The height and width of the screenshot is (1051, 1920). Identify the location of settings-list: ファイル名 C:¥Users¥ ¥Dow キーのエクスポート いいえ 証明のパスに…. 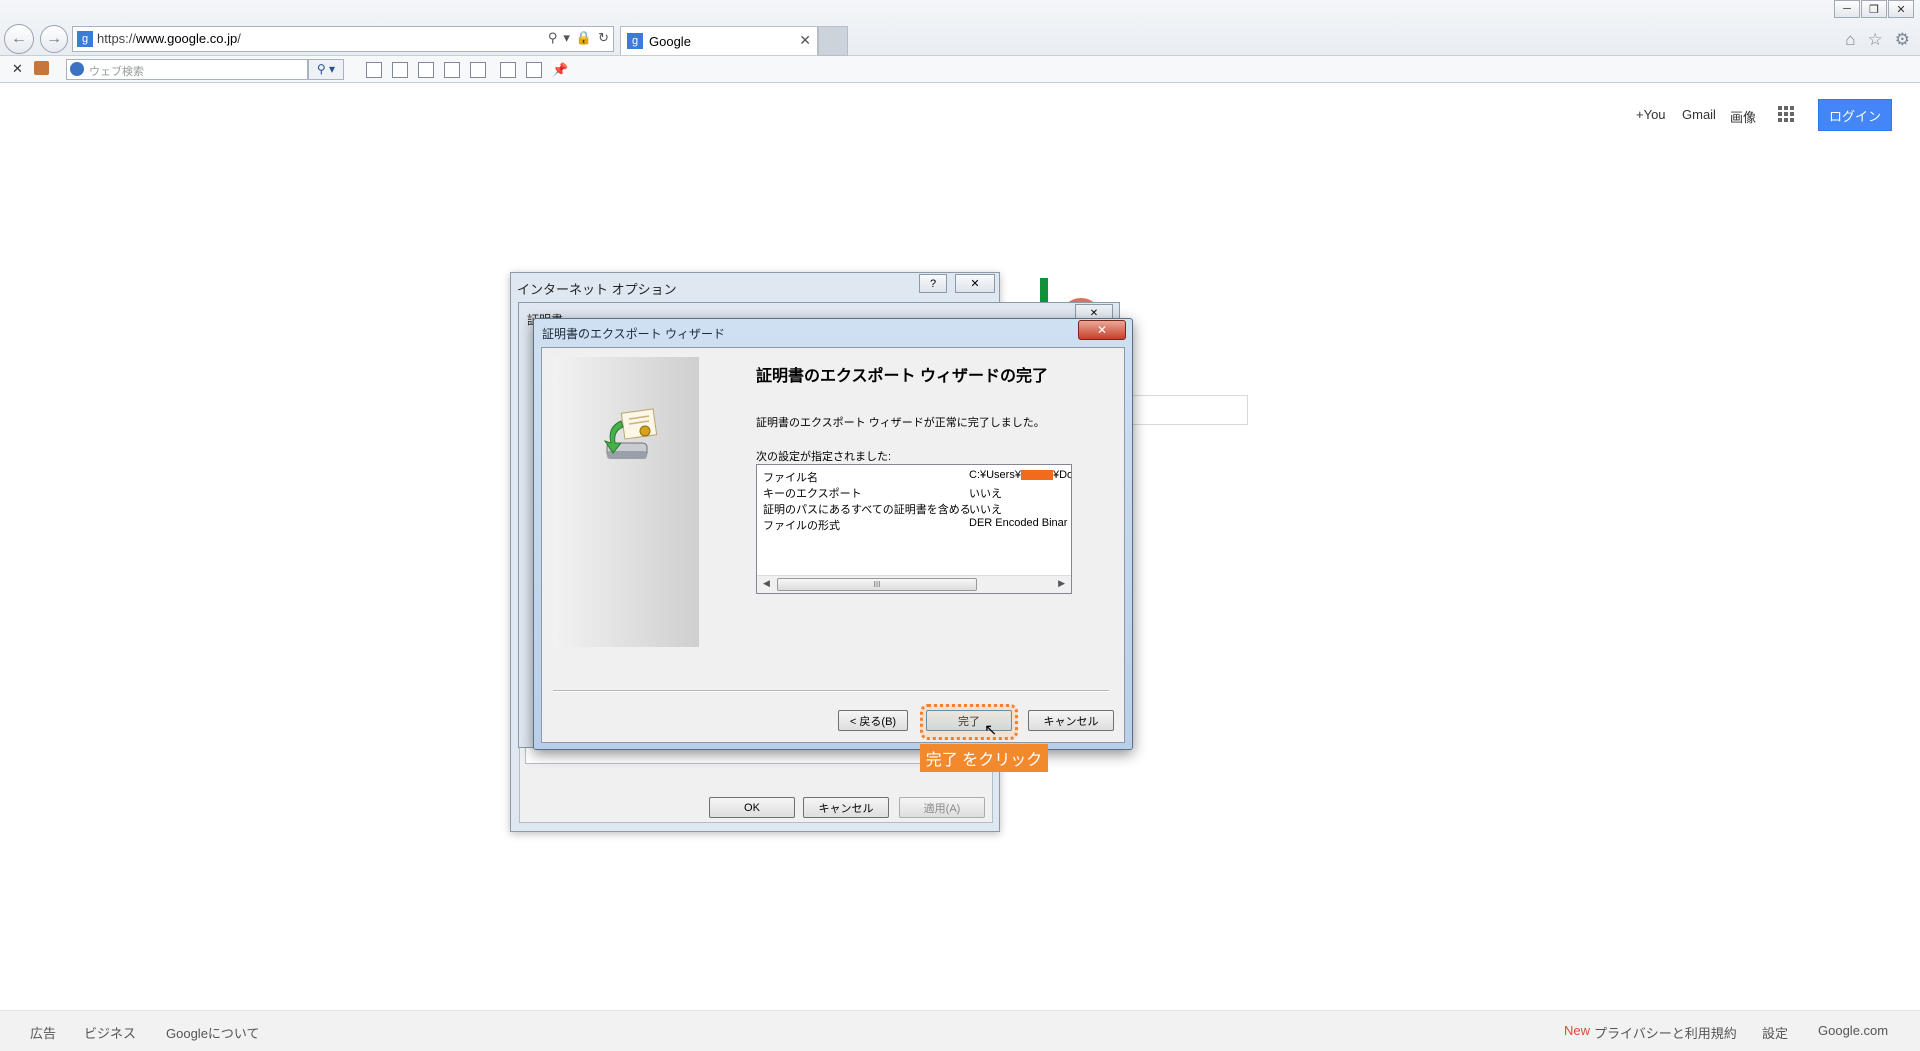
(914, 529).